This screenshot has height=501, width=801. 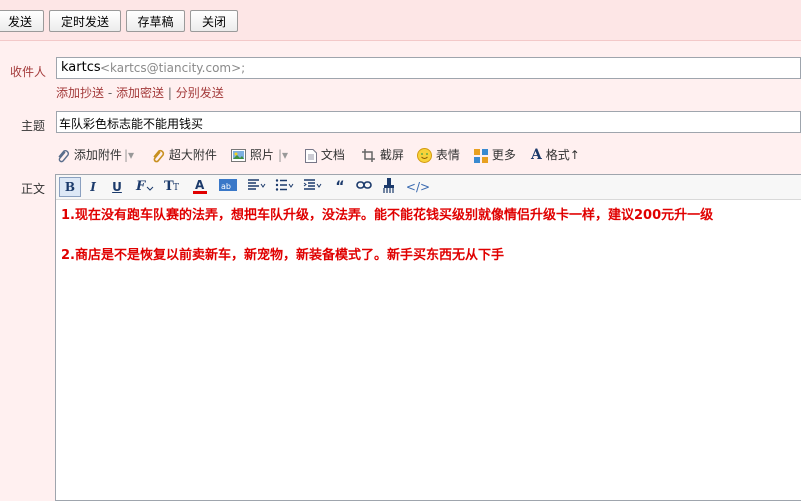 I want to click on highlight-icon: ab, so click(x=228, y=185).